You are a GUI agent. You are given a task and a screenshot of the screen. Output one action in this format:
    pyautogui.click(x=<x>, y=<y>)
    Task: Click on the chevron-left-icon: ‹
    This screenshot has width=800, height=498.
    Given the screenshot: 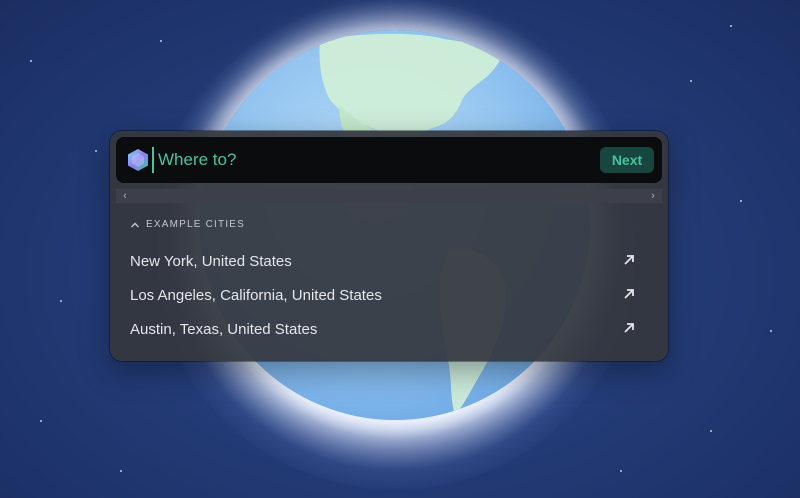 What is the action you would take?
    pyautogui.click(x=125, y=196)
    